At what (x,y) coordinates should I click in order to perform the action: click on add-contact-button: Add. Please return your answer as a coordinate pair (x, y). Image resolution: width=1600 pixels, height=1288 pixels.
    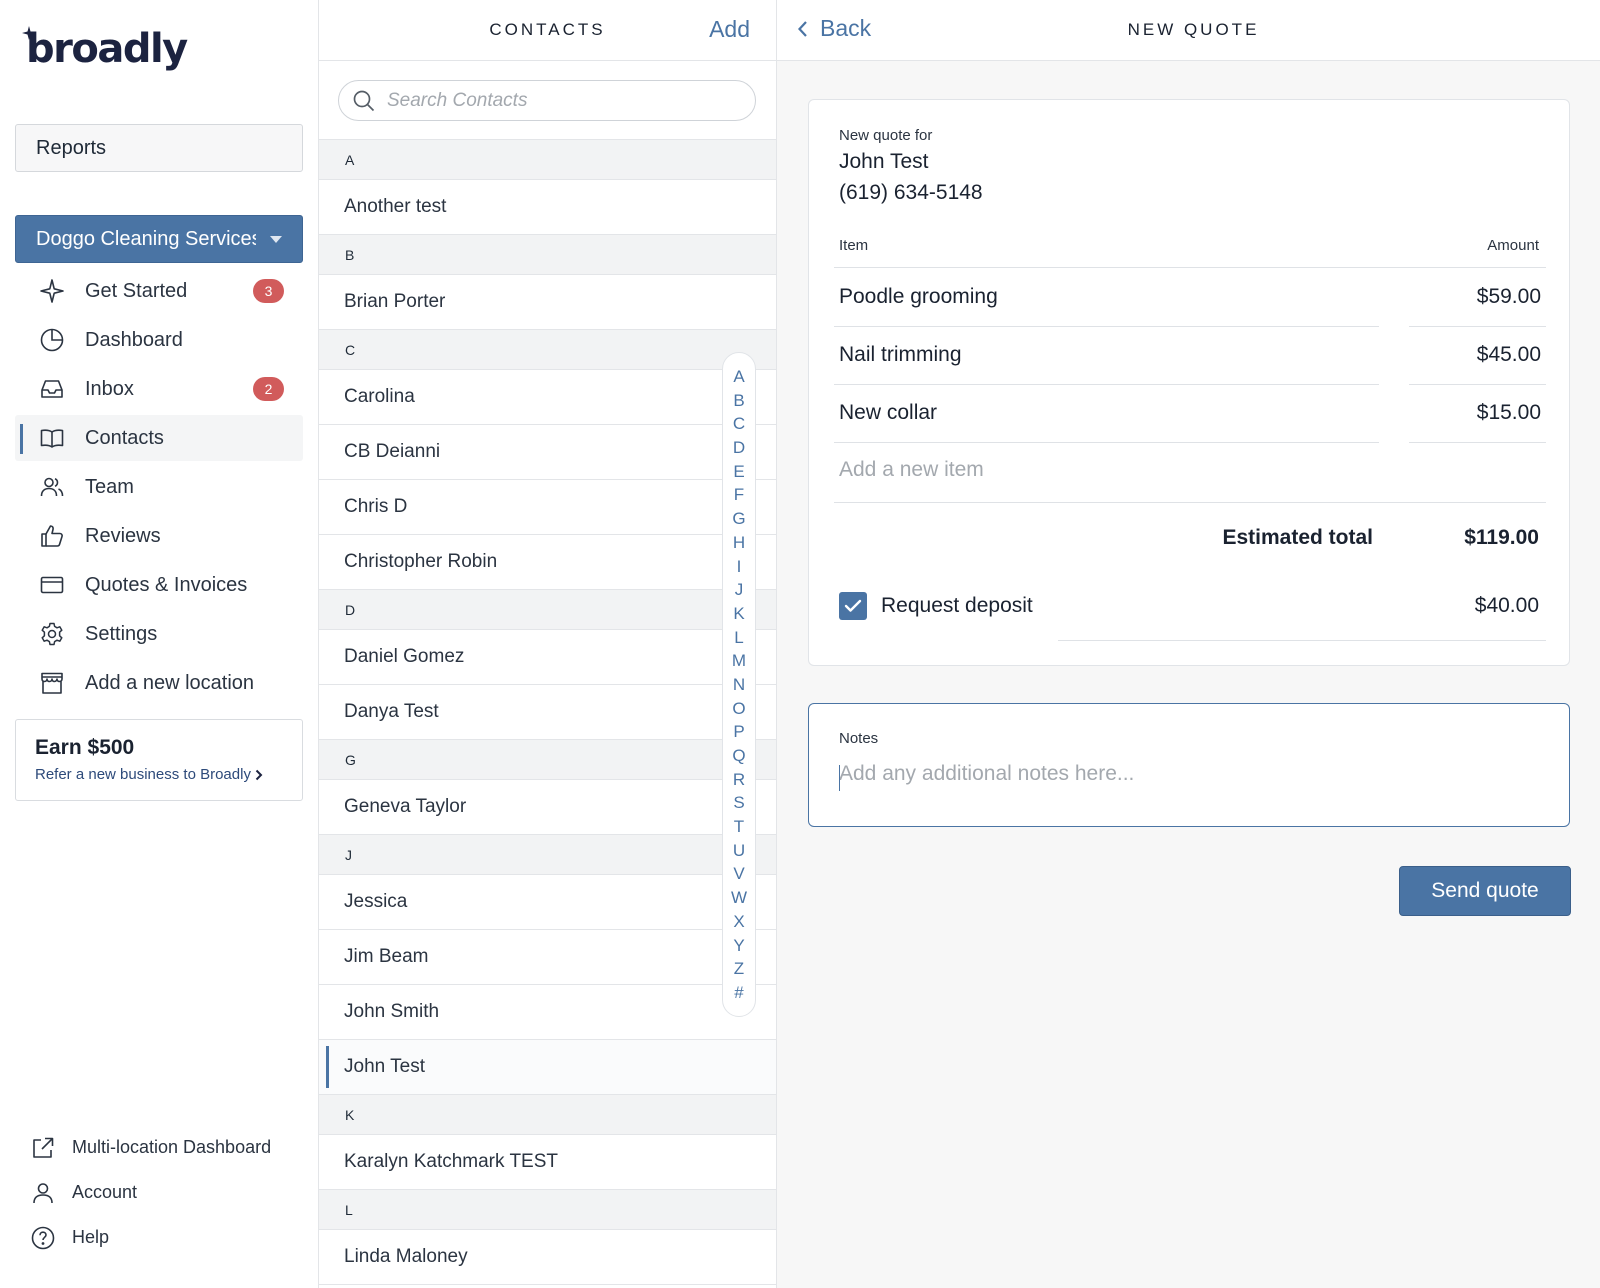
    Looking at the image, I should click on (729, 29).